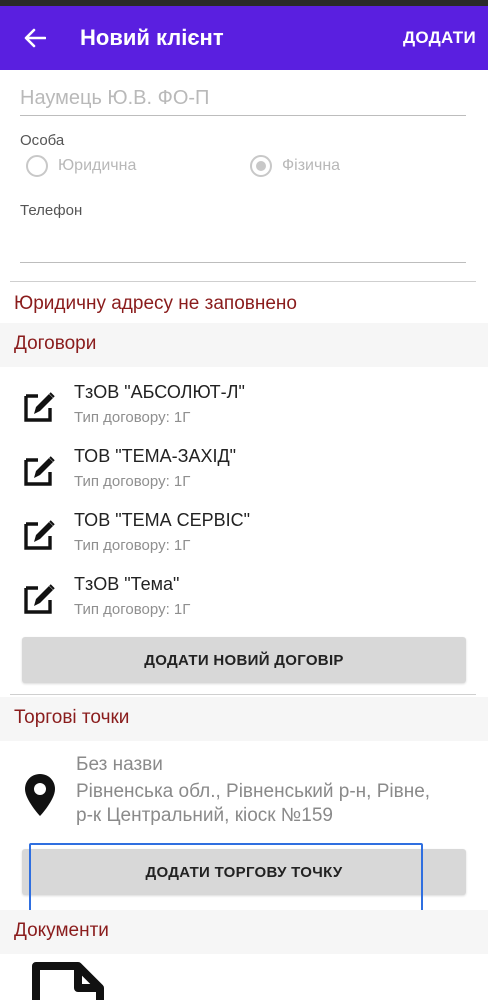 Image resolution: width=488 pixels, height=1000 pixels. Describe the element at coordinates (35, 38) in the screenshot. I see `back-arrow-icon` at that location.